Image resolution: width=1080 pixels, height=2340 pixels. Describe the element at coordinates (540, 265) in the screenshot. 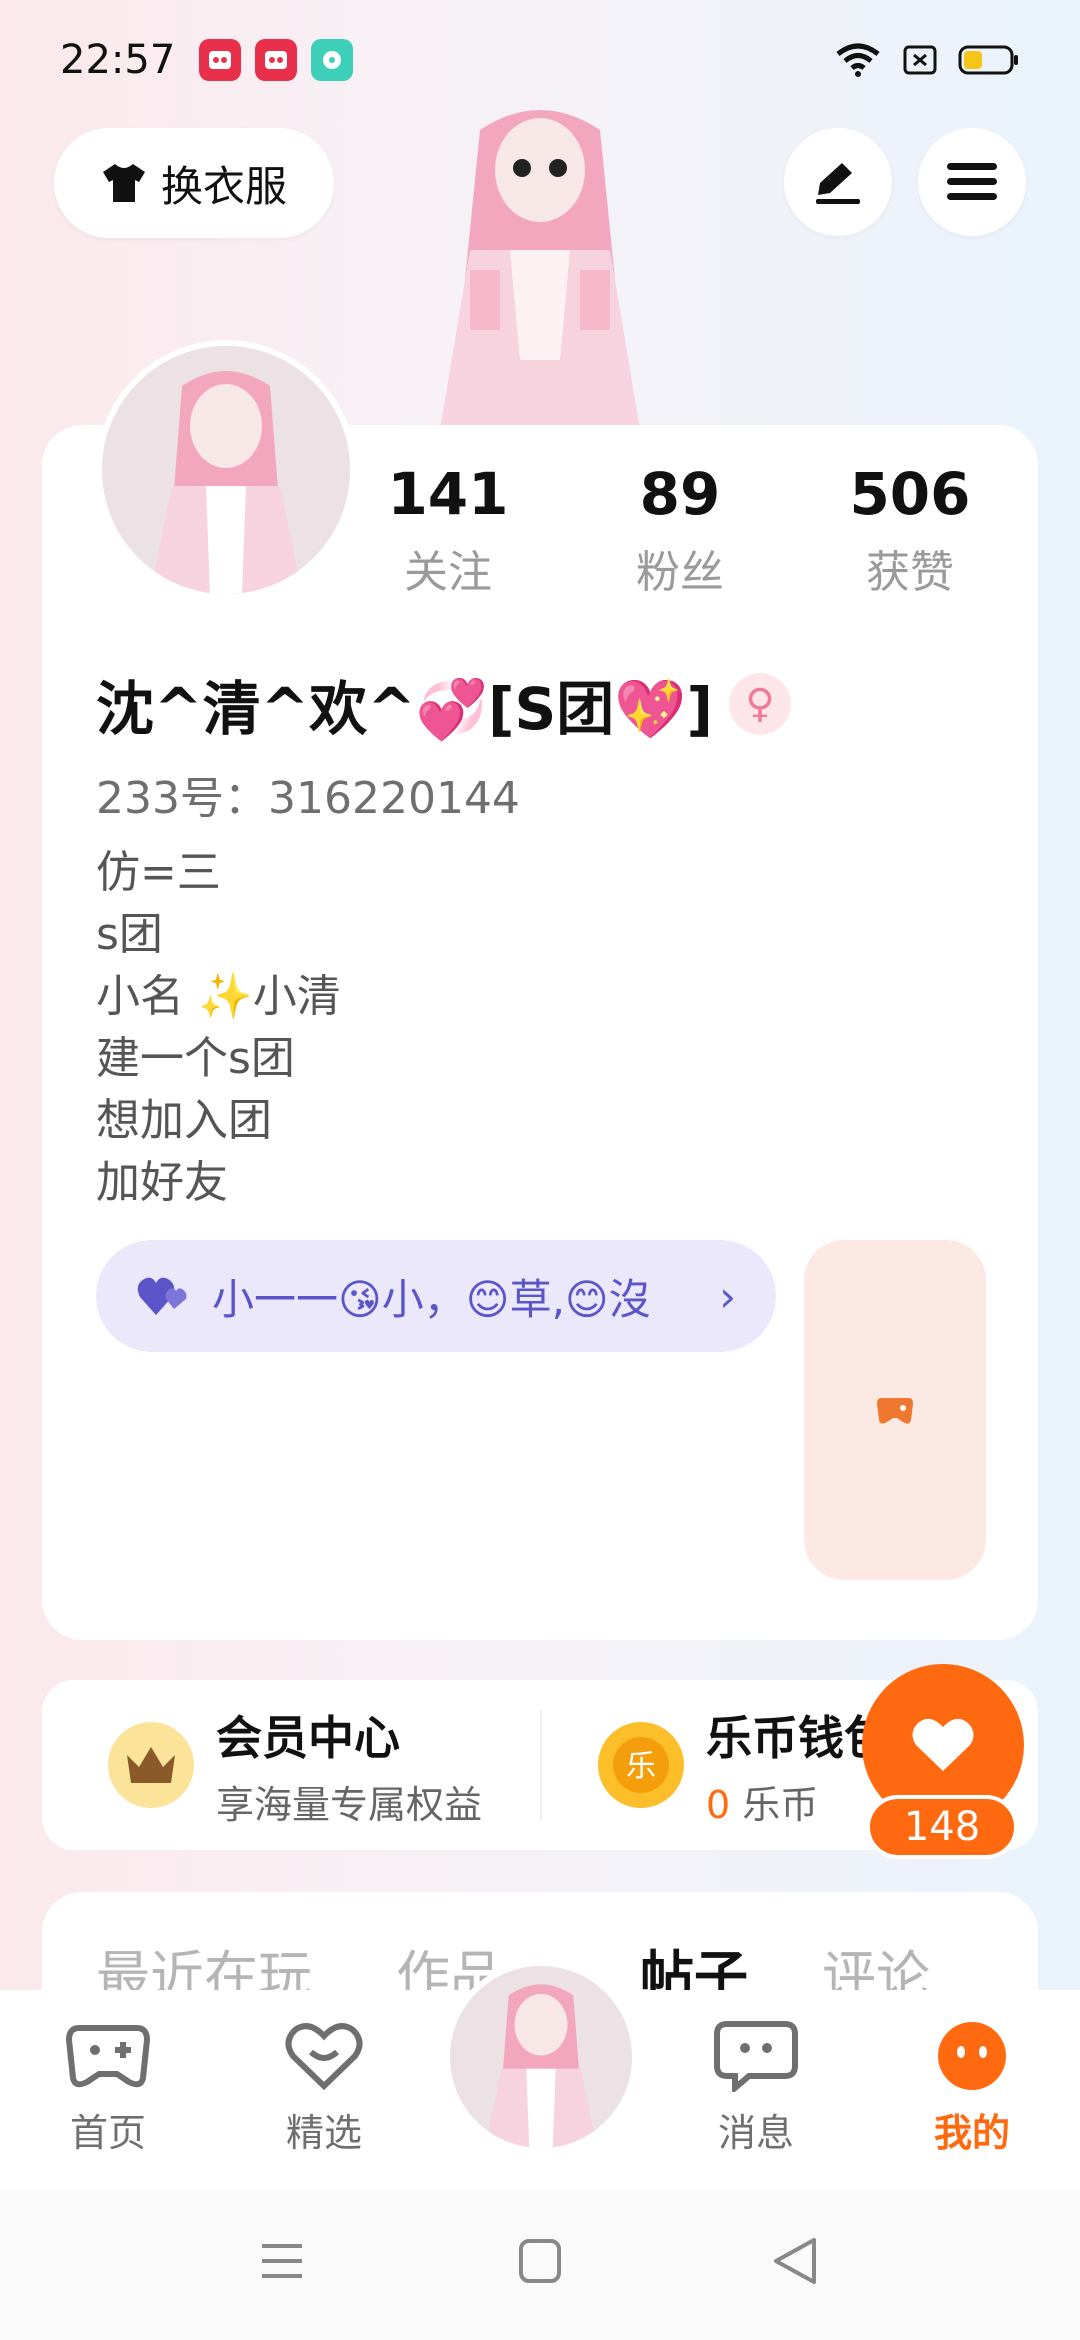

I see `3d-avatar-character` at that location.